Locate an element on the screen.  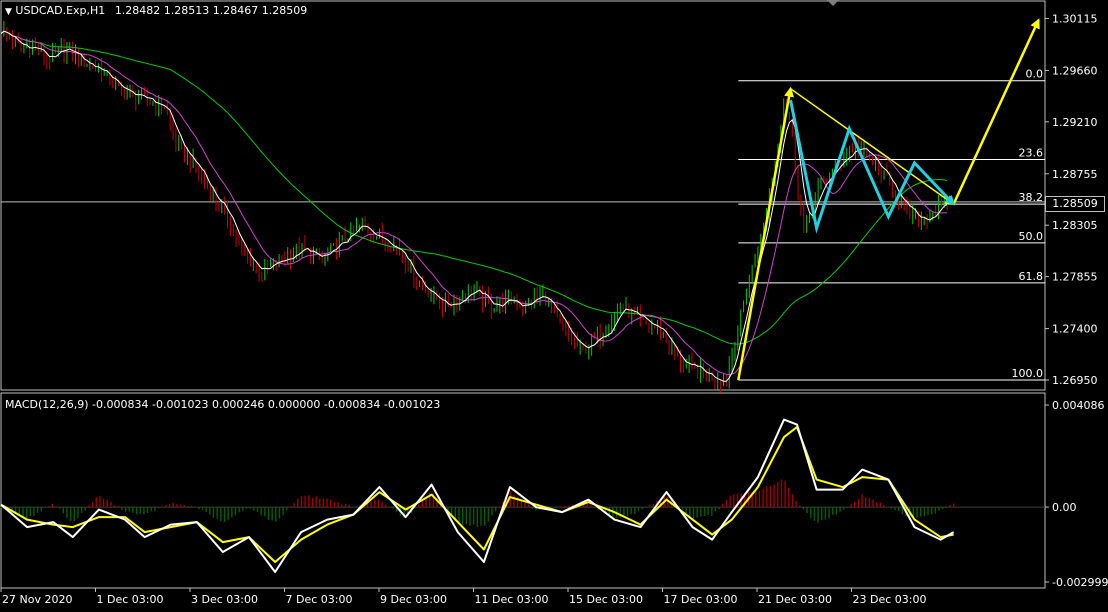
ohlc-values: 1.28482 1.28513 1.28467 1.28509 is located at coordinates (211, 10).